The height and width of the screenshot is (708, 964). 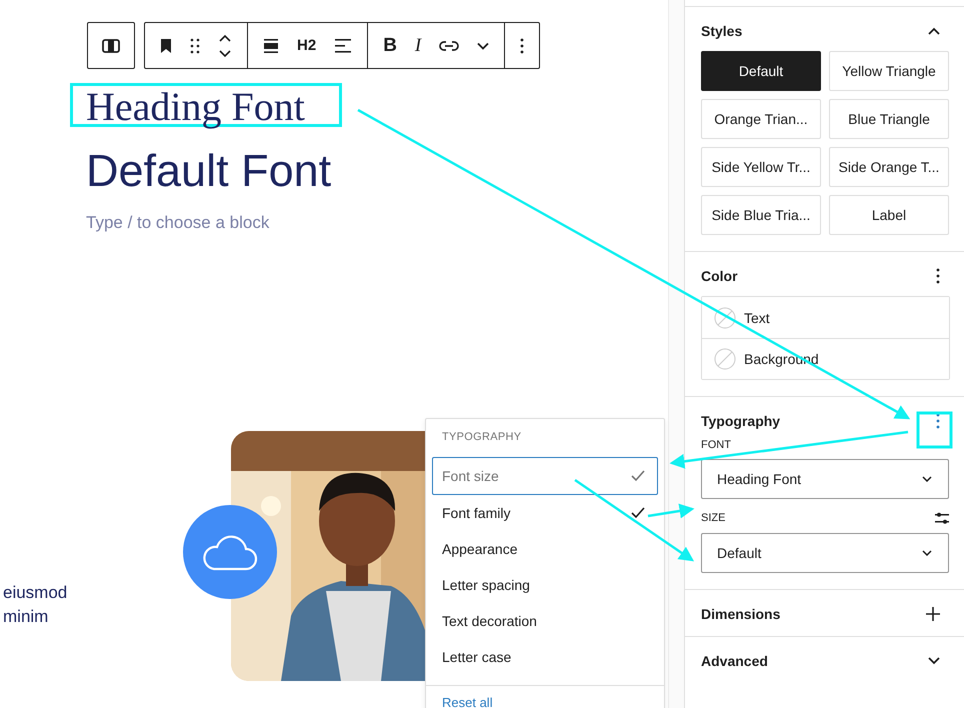 What do you see at coordinates (934, 31) in the screenshot?
I see `collapse-icon` at bounding box center [934, 31].